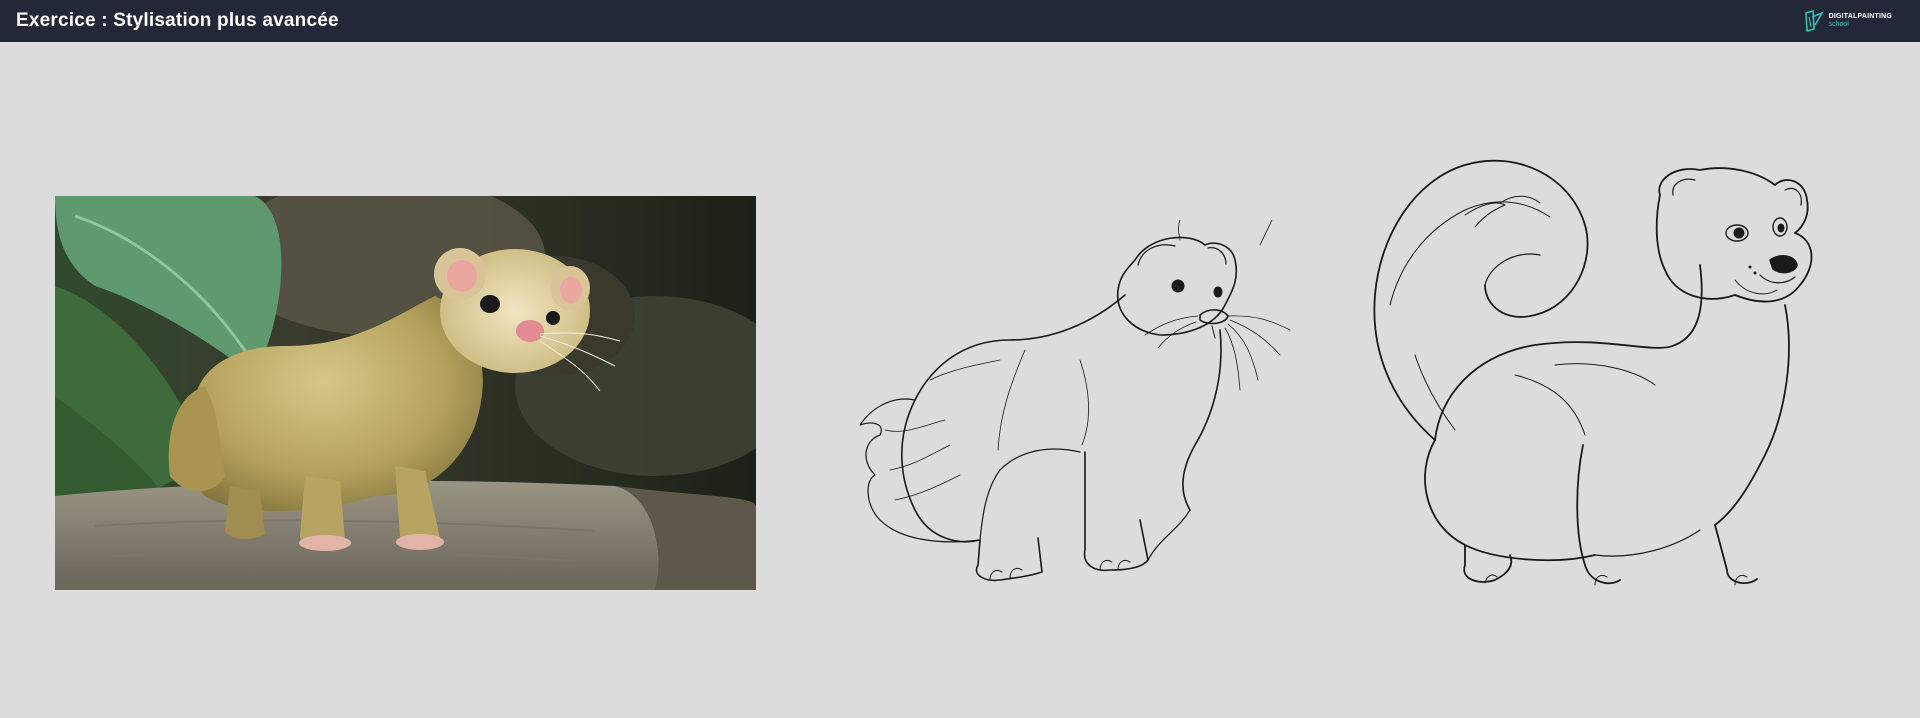  What do you see at coordinates (1860, 21) in the screenshot?
I see `logo-text: DIGITALPAINTING school` at bounding box center [1860, 21].